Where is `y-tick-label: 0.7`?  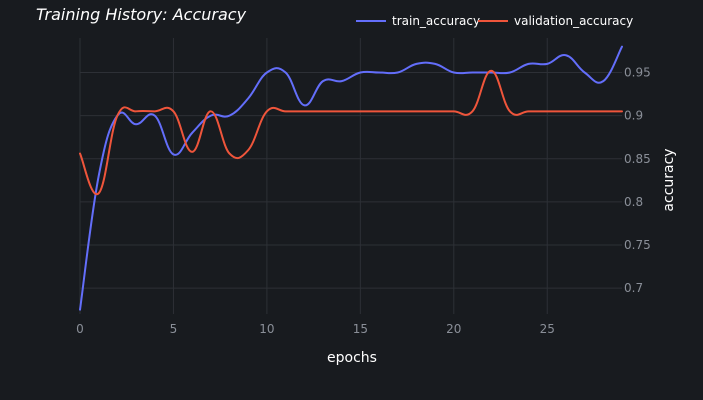 y-tick-label: 0.7 is located at coordinates (633, 288).